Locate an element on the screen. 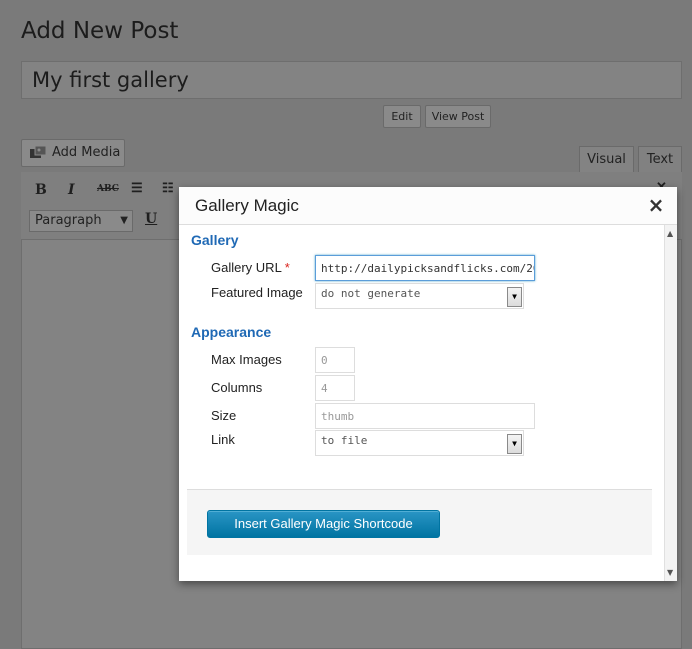  add-media-label: Add Media is located at coordinates (86, 152).